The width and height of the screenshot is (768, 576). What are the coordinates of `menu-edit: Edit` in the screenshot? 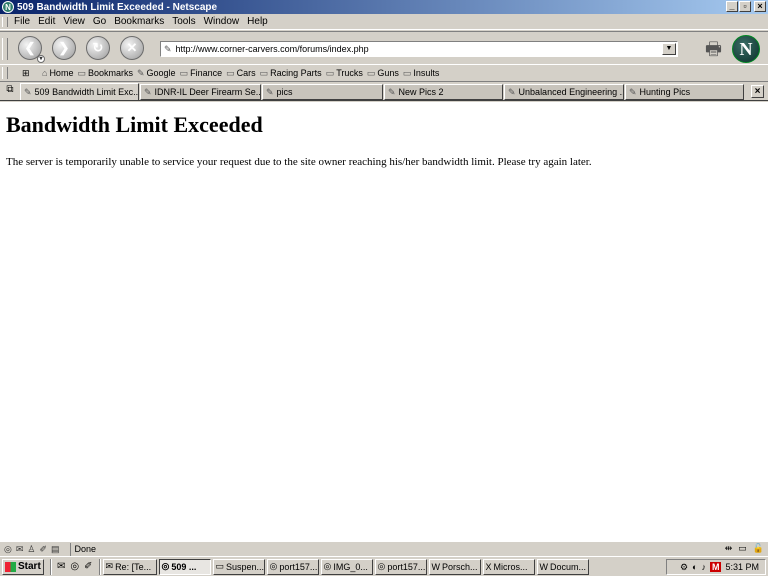 It's located at (46, 21).